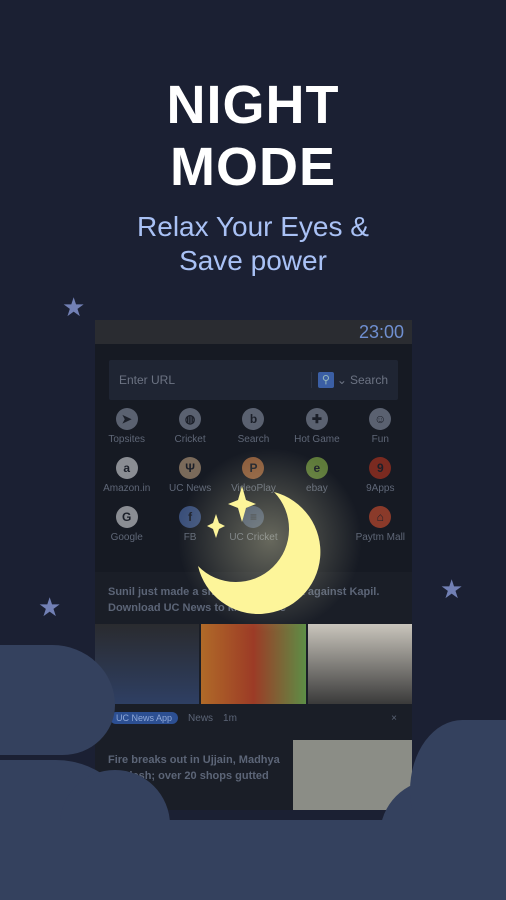  What do you see at coordinates (190, 439) in the screenshot?
I see `shortcut-label: Cricket` at bounding box center [190, 439].